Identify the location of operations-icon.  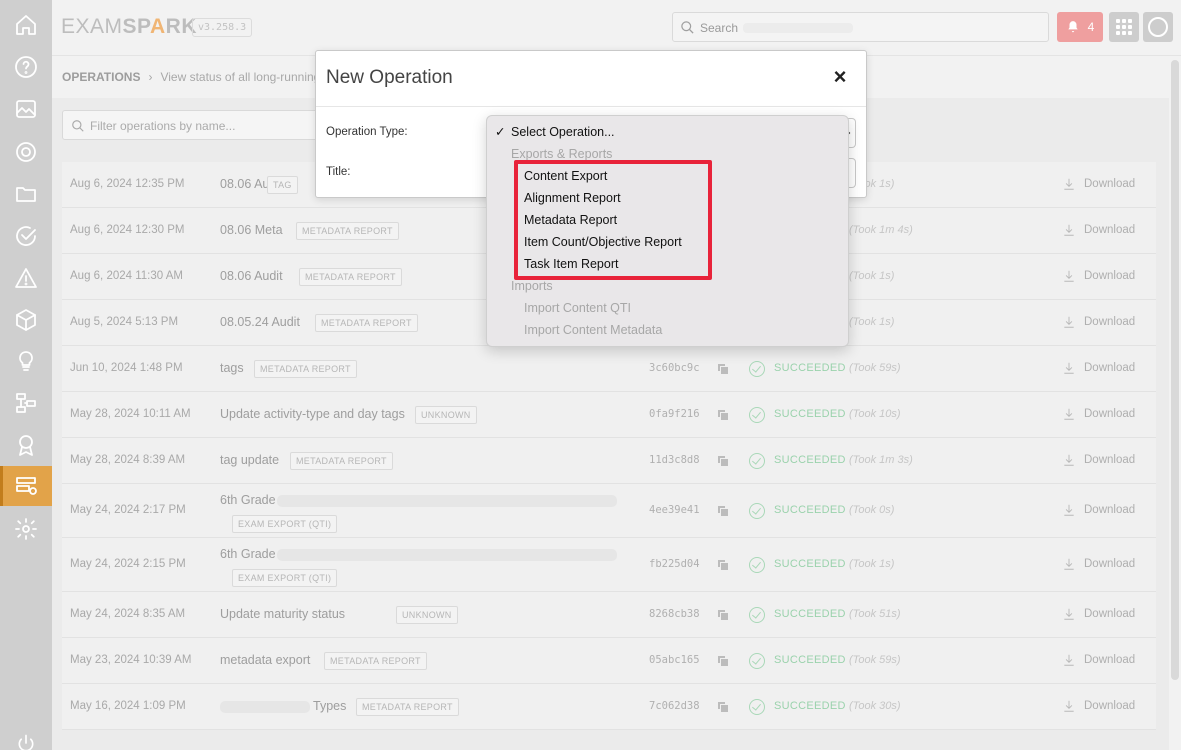
(26, 486).